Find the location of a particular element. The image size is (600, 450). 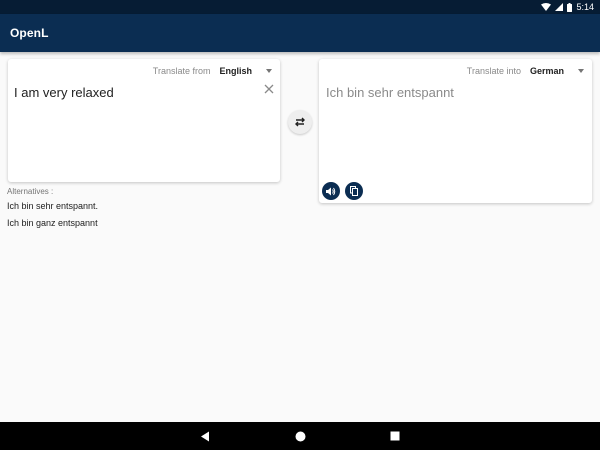

alternative-item: Ich bin sehr entspannt. is located at coordinates (52, 206).